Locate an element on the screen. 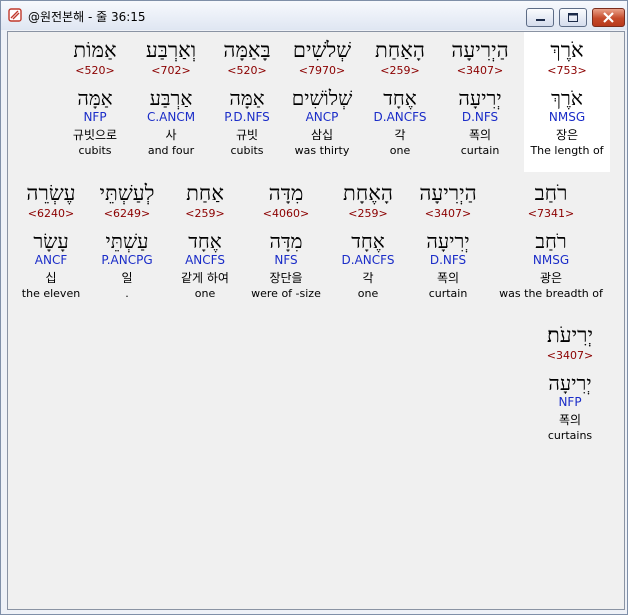 The height and width of the screenshot is (615, 628). lemma-word: עַשְׁתֵּי is located at coordinates (127, 241).